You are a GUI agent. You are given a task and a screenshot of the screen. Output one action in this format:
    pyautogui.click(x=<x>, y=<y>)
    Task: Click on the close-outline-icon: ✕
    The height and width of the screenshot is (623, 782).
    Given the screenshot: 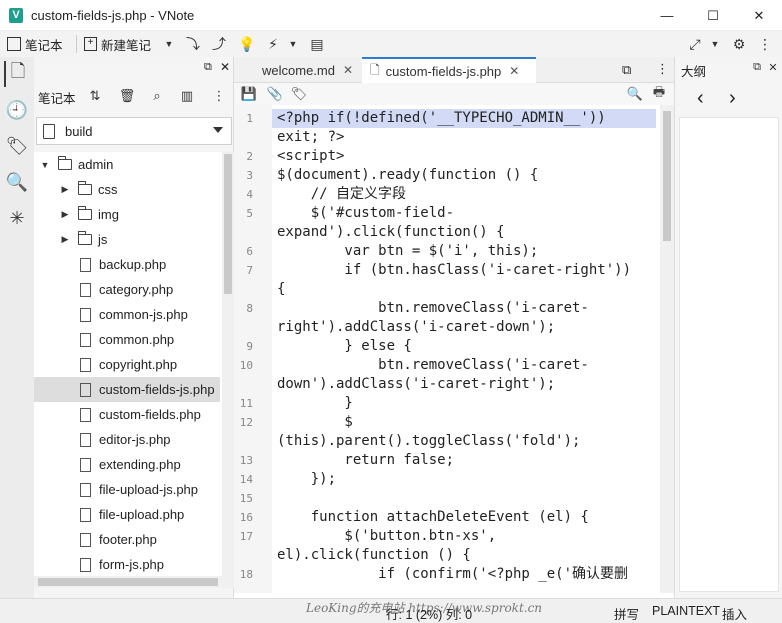 What is the action you would take?
    pyautogui.click(x=773, y=67)
    